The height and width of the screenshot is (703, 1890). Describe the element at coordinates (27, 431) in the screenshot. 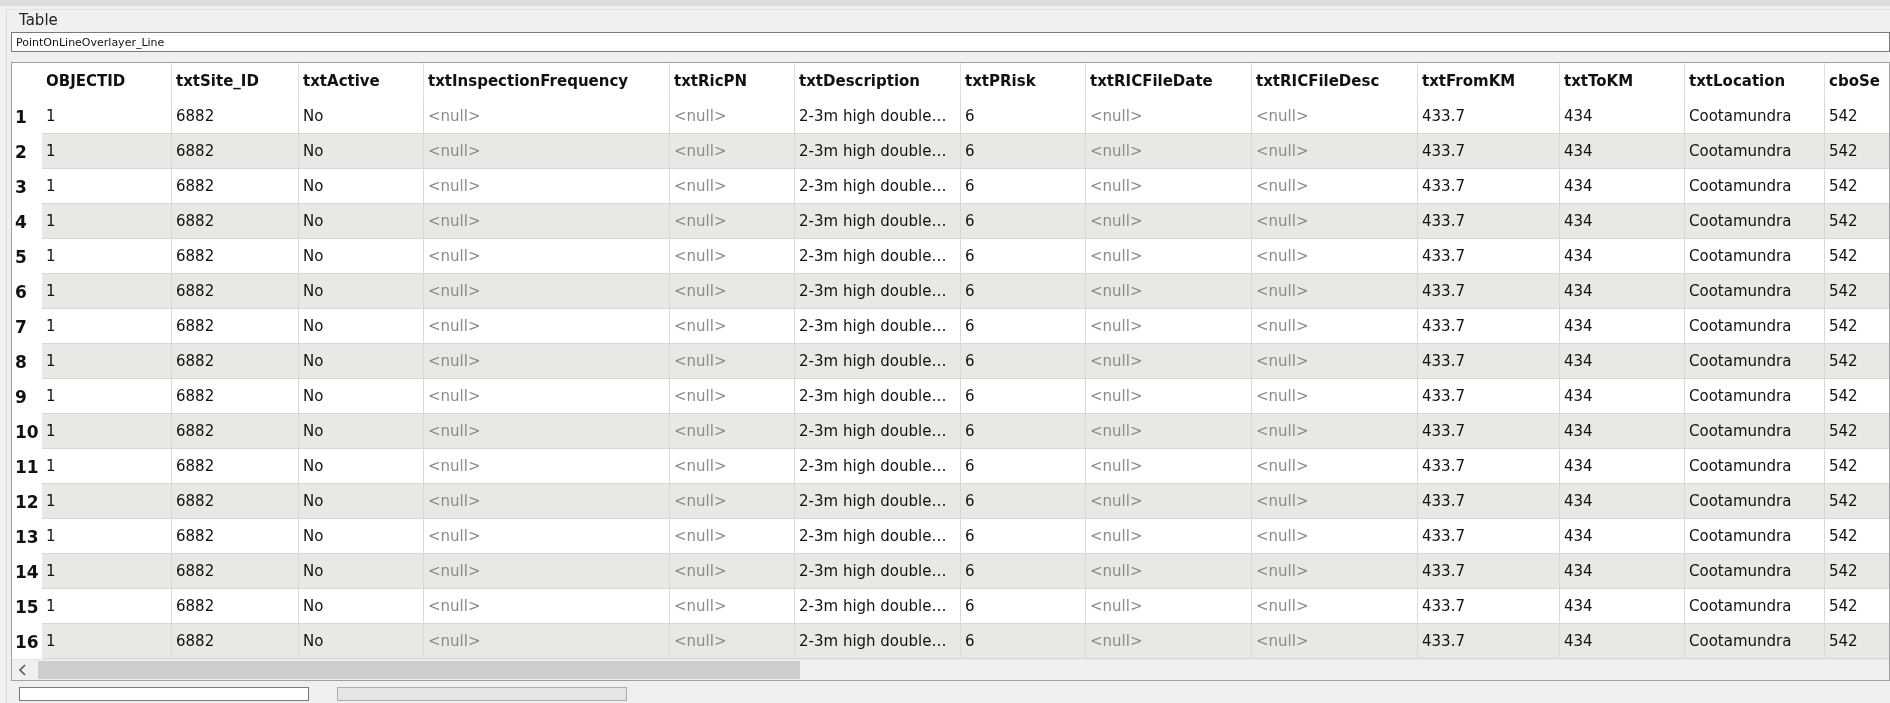

I see `row-number: 10` at that location.